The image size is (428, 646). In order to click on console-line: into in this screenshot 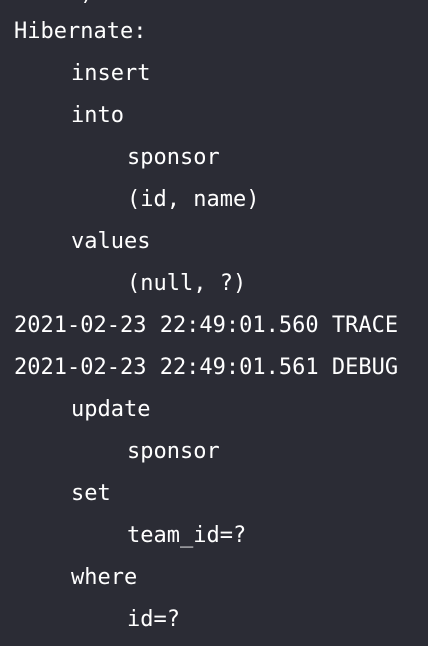, I will do `click(97, 115)`.